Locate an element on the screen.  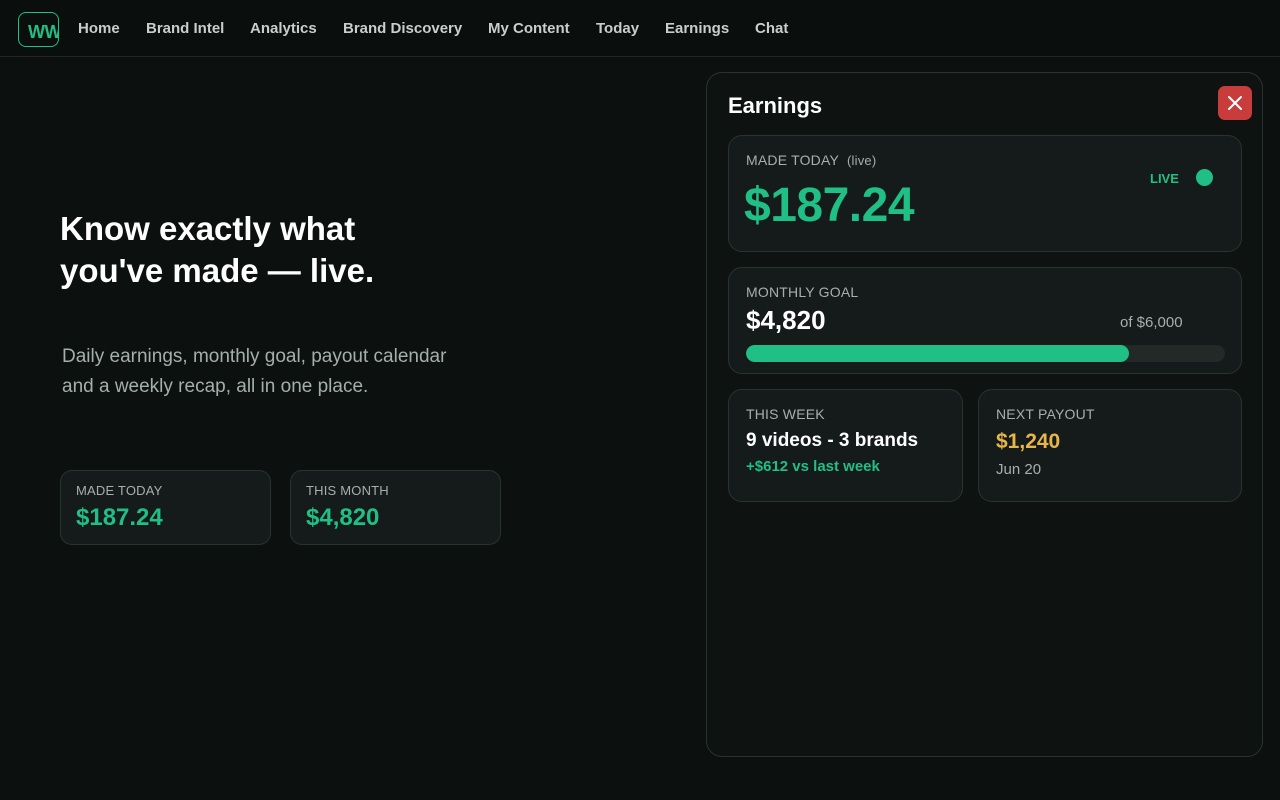
nav-item-brand-intel: Brand Intel is located at coordinates (185, 28).